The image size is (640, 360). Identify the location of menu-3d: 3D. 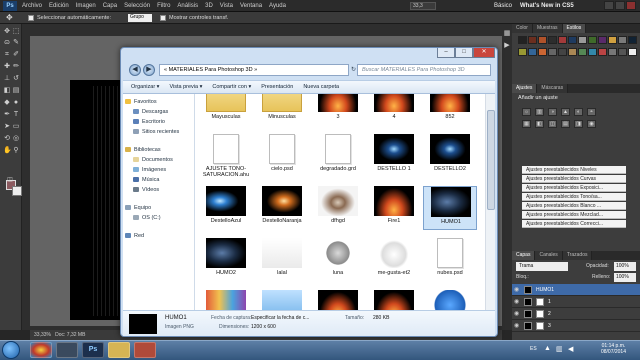
(209, 6).